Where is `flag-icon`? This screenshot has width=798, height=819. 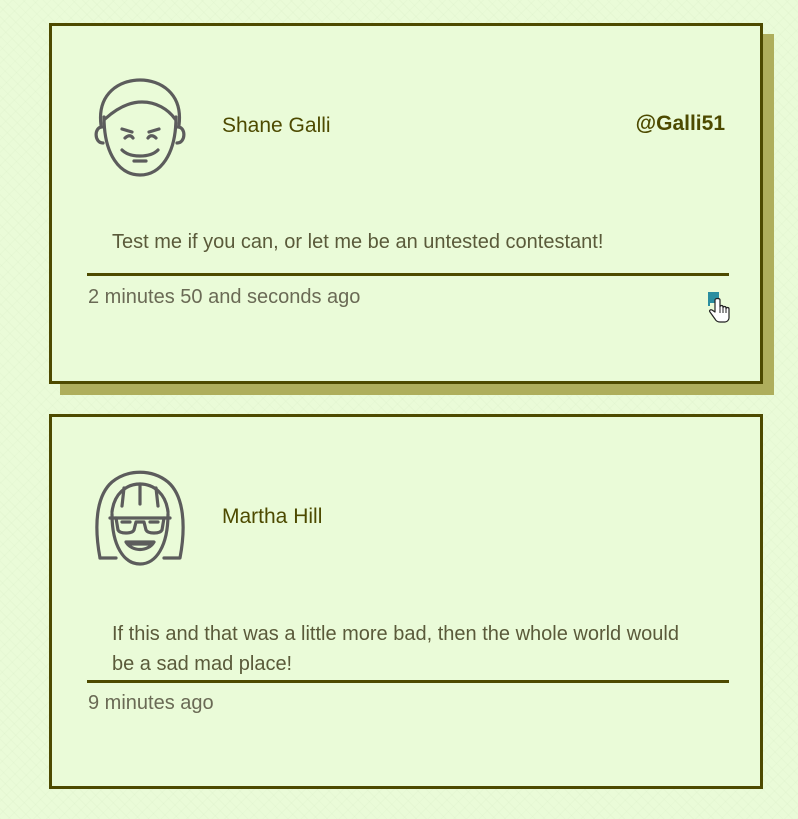 flag-icon is located at coordinates (720, 306).